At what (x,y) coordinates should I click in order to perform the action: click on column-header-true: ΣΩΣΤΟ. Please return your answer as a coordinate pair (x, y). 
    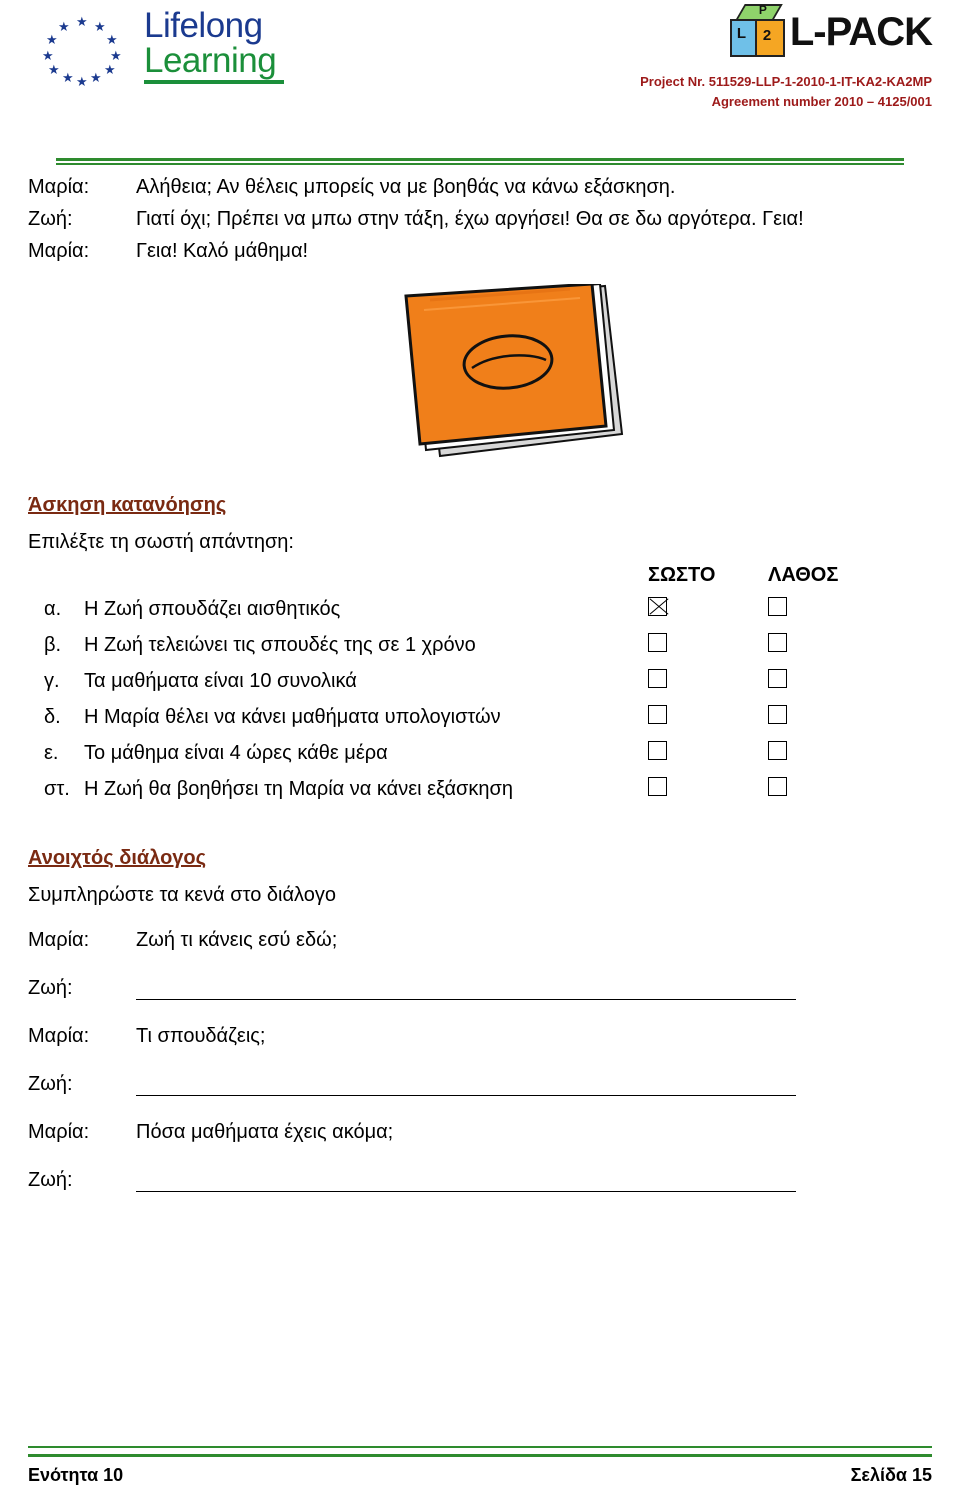
    Looking at the image, I should click on (682, 575).